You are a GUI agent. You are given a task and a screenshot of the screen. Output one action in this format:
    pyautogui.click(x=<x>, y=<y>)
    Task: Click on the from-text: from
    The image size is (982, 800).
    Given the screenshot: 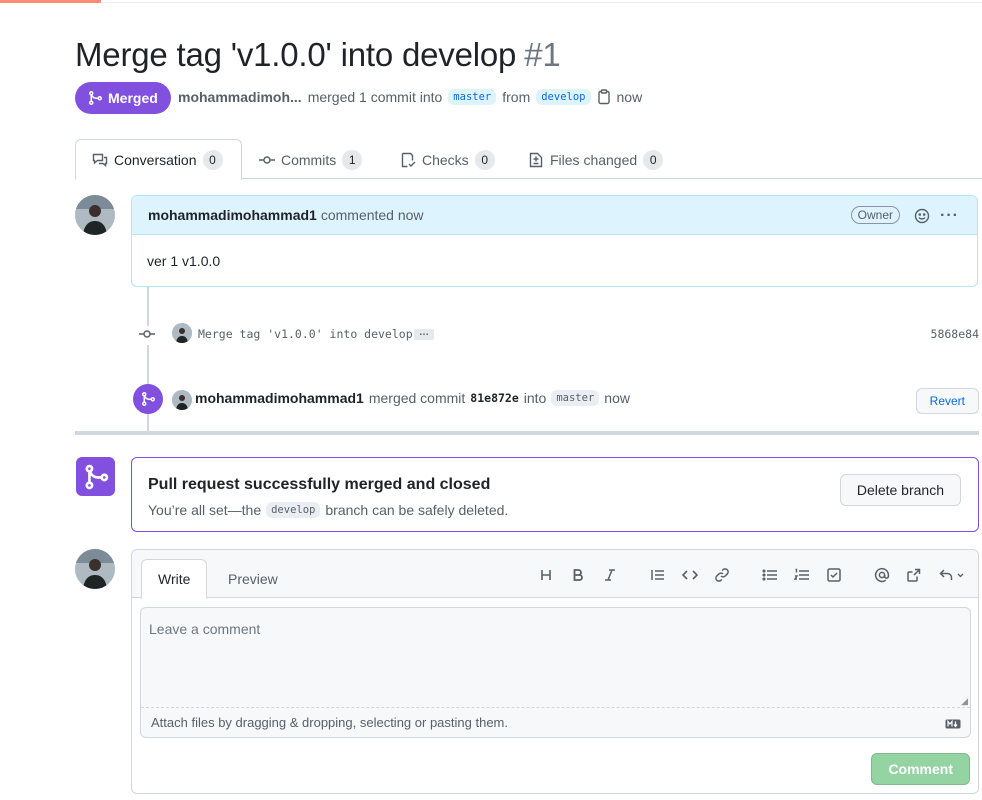 What is the action you would take?
    pyautogui.click(x=516, y=97)
    